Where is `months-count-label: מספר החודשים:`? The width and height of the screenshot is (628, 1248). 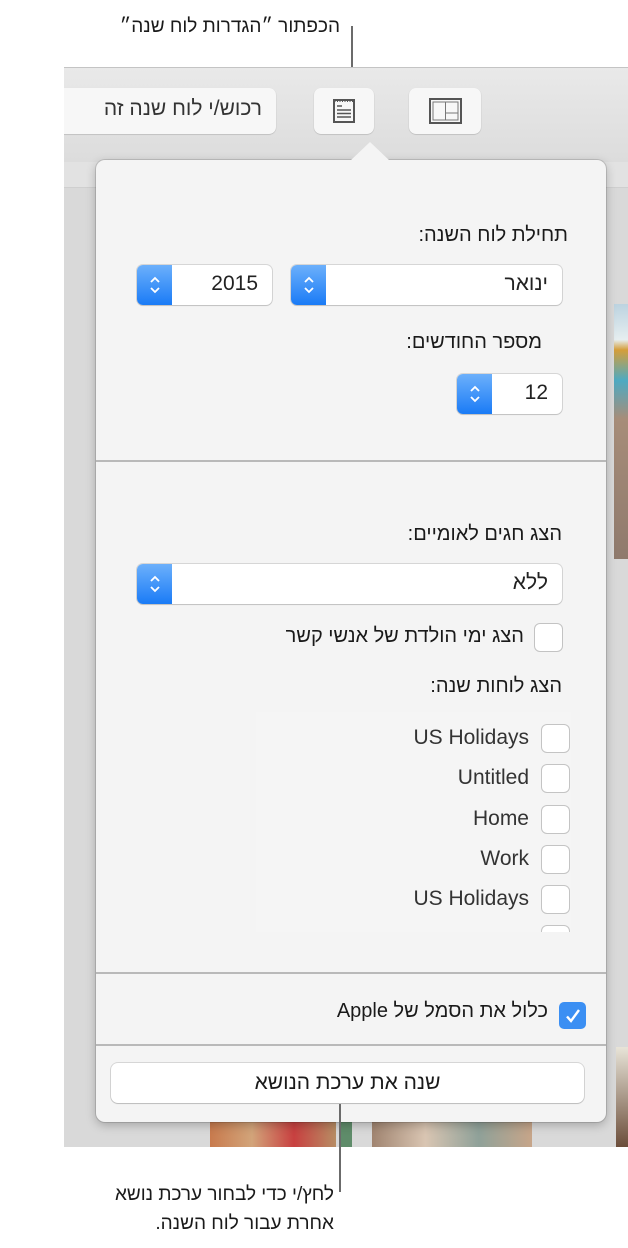
months-count-label: מספר החודשים: is located at coordinates (474, 342).